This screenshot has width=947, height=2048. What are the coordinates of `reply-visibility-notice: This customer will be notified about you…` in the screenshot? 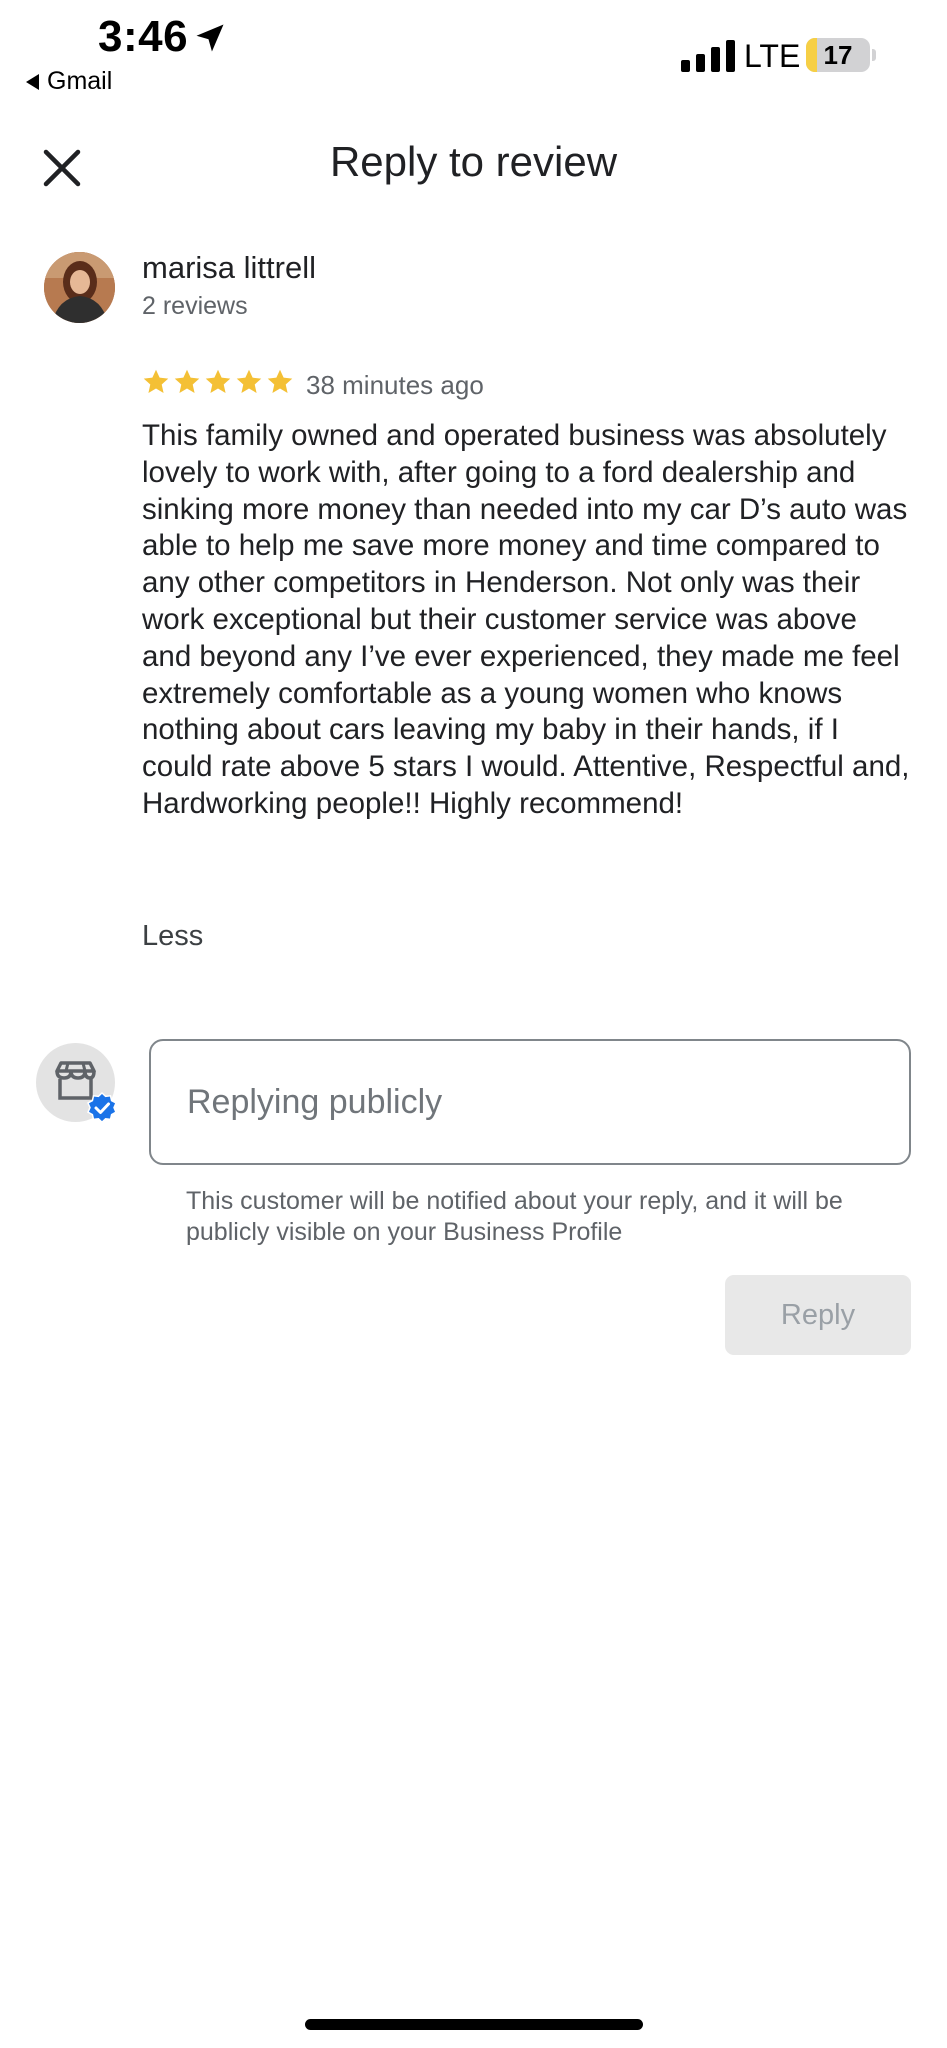 It's located at (514, 1216).